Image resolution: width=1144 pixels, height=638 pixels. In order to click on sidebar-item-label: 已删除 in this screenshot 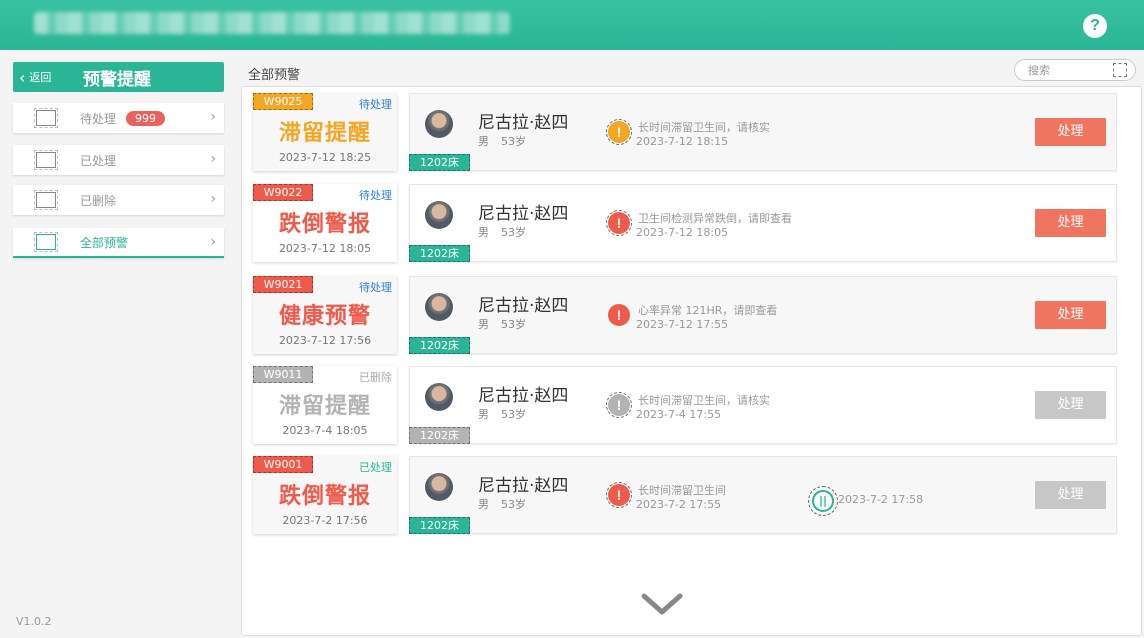, I will do `click(98, 200)`.